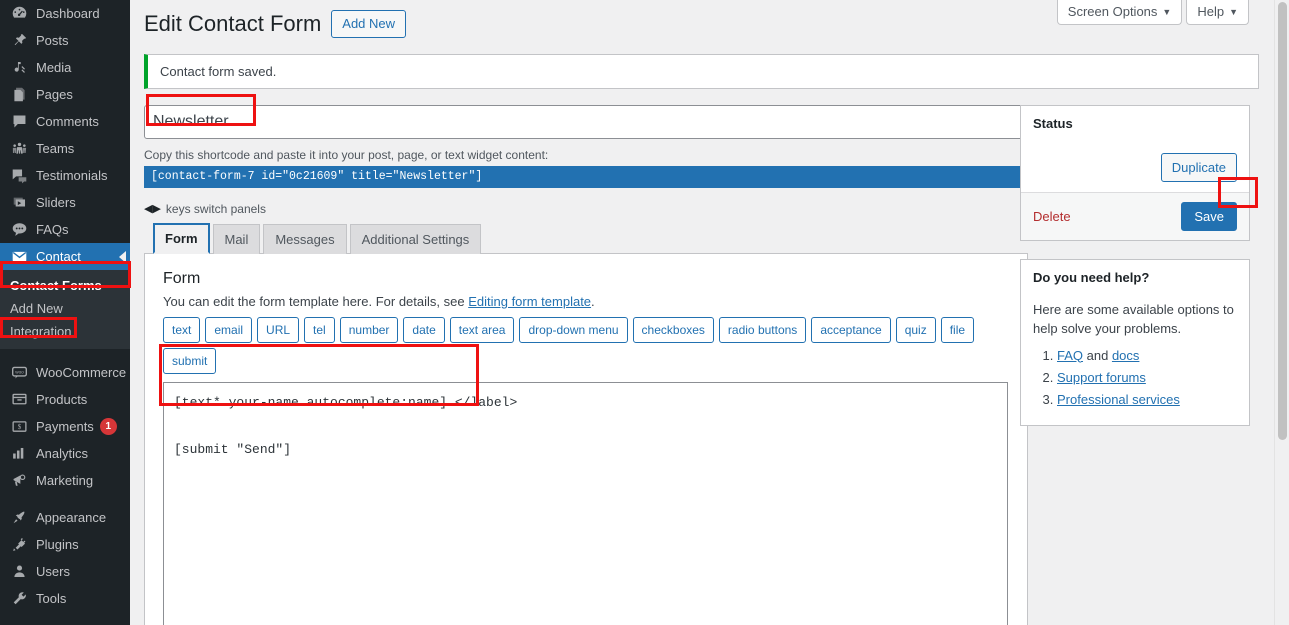  What do you see at coordinates (762, 329) in the screenshot?
I see `tag-button-radio-buttons: radio buttons` at bounding box center [762, 329].